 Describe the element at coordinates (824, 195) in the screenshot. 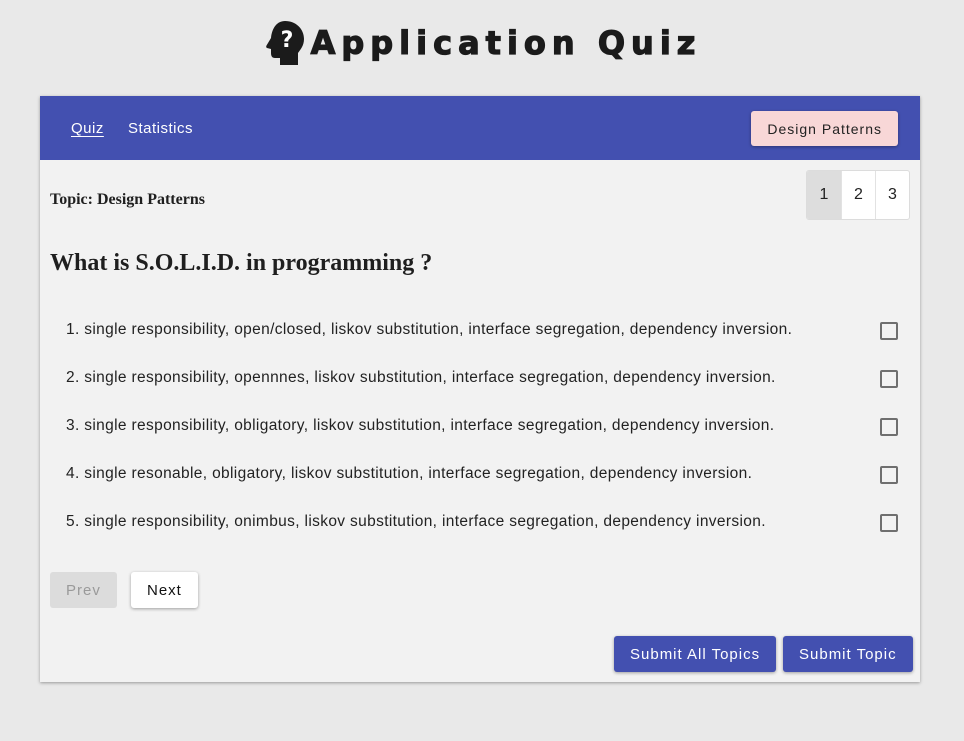

I see `page-button-1: 1` at that location.